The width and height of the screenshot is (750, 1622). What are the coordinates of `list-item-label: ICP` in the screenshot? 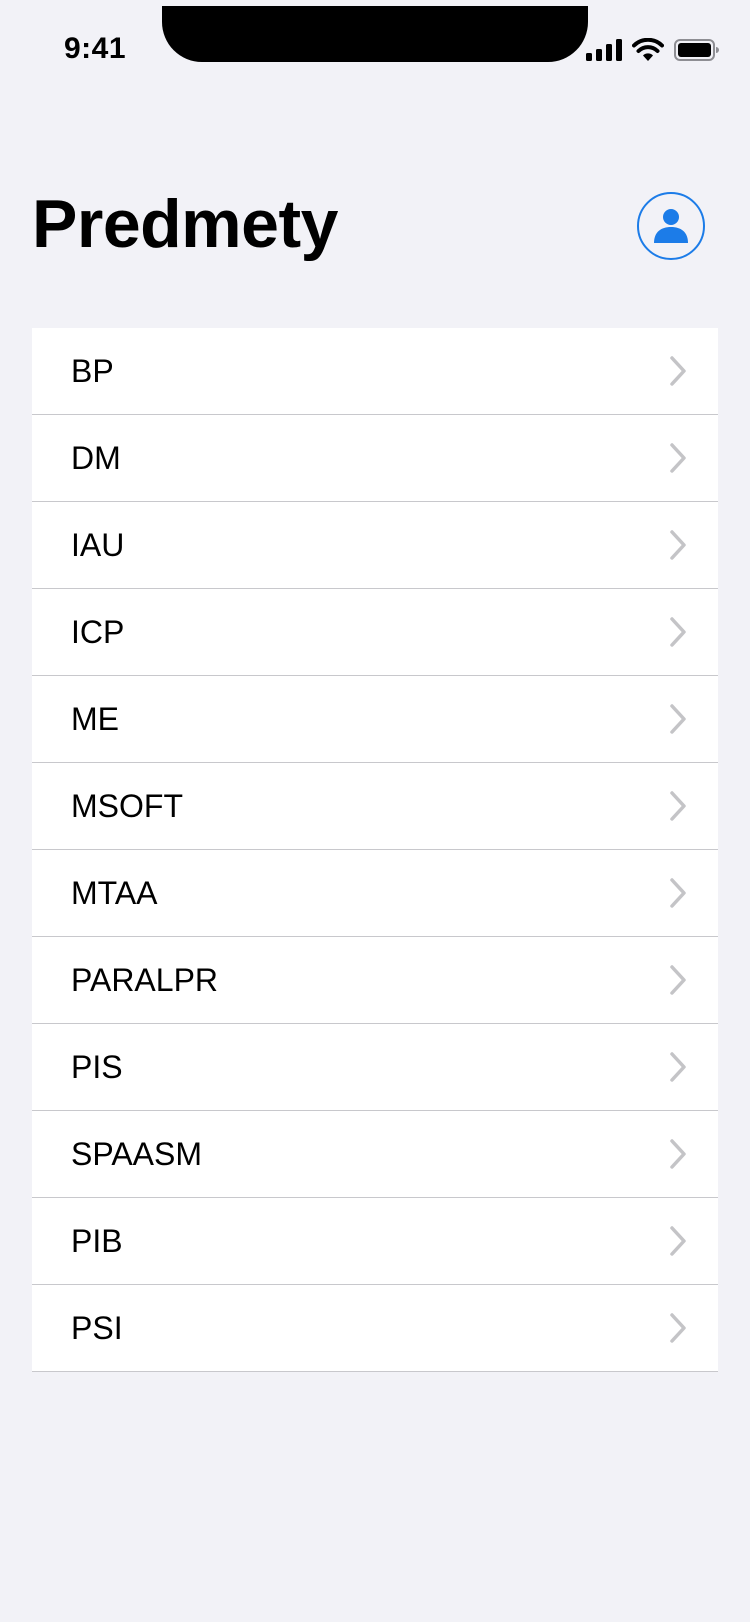 It's located at (98, 631).